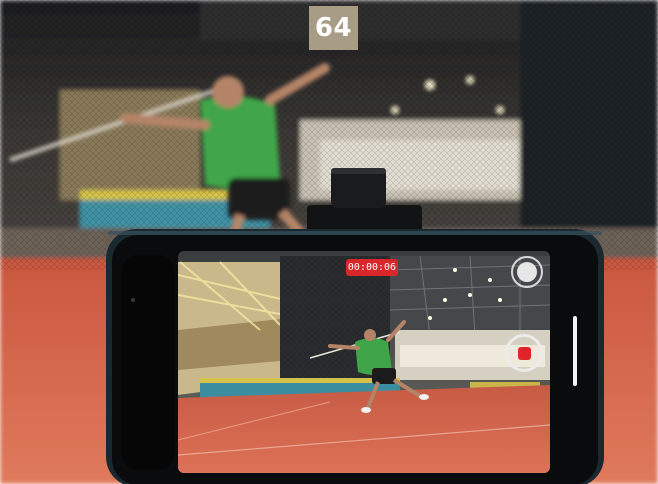  What do you see at coordinates (333, 28) in the screenshot?
I see `page-number-badge: 64` at bounding box center [333, 28].